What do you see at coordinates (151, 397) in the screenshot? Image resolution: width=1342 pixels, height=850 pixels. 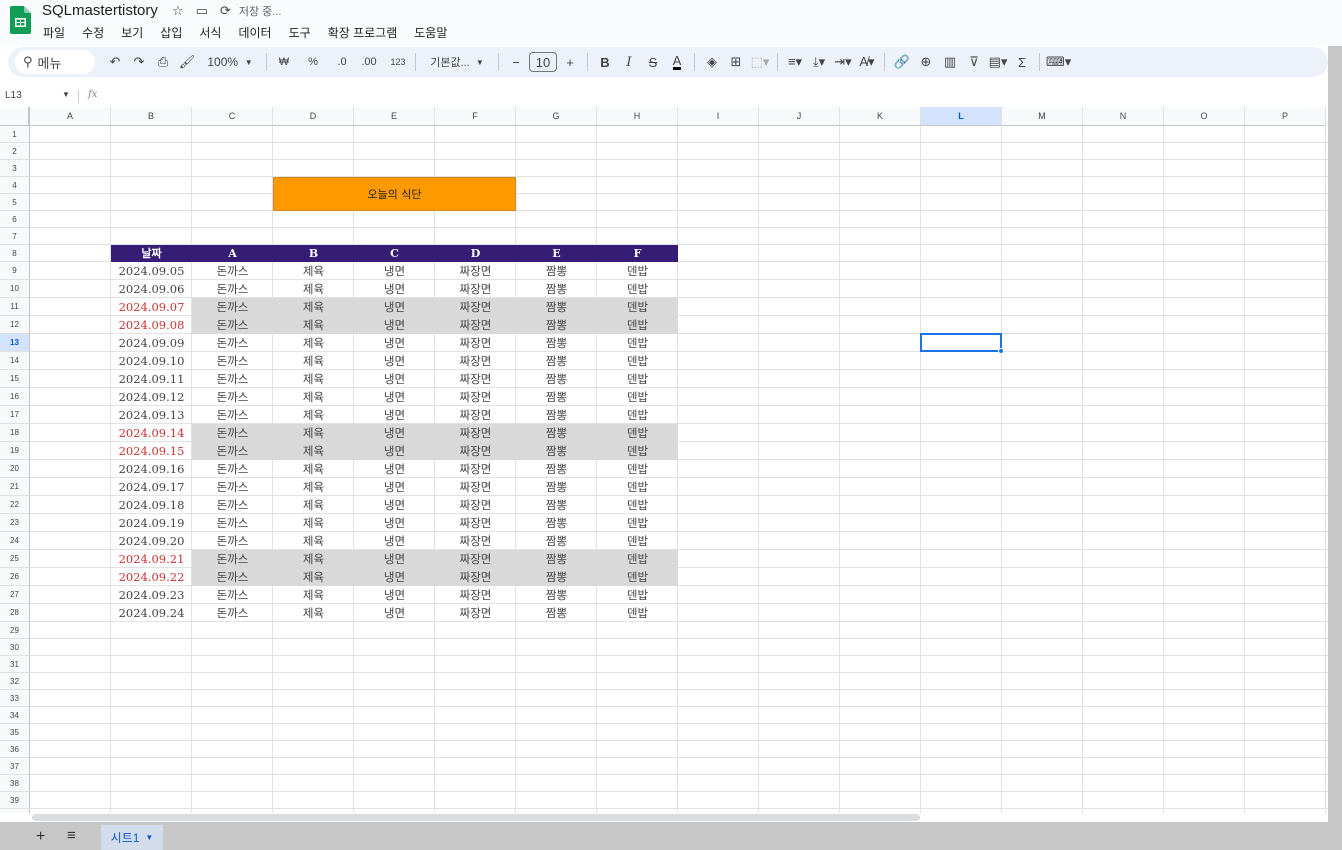 I see `date-cell: 2024.09.12` at bounding box center [151, 397].